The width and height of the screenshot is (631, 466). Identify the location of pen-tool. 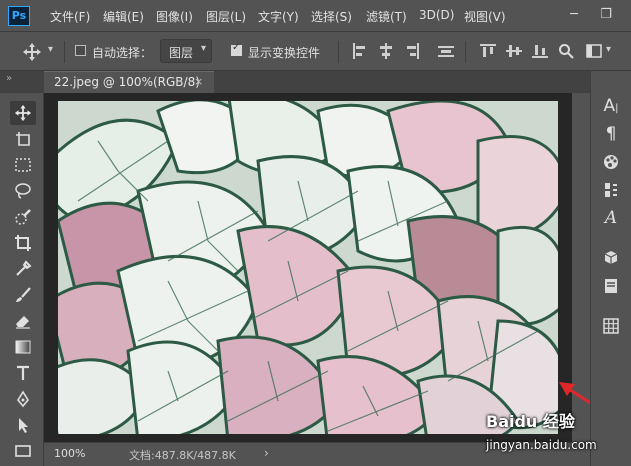
(23, 399).